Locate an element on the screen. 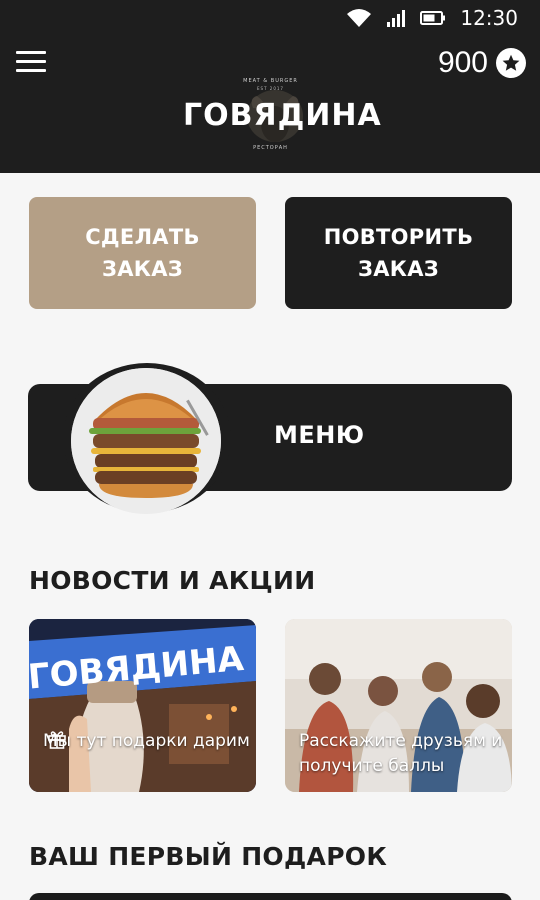 This screenshot has width=540, height=900. first-gift-section-title: ВАШ ПЕРВЫЙ ПОДАРОК is located at coordinates (208, 856).